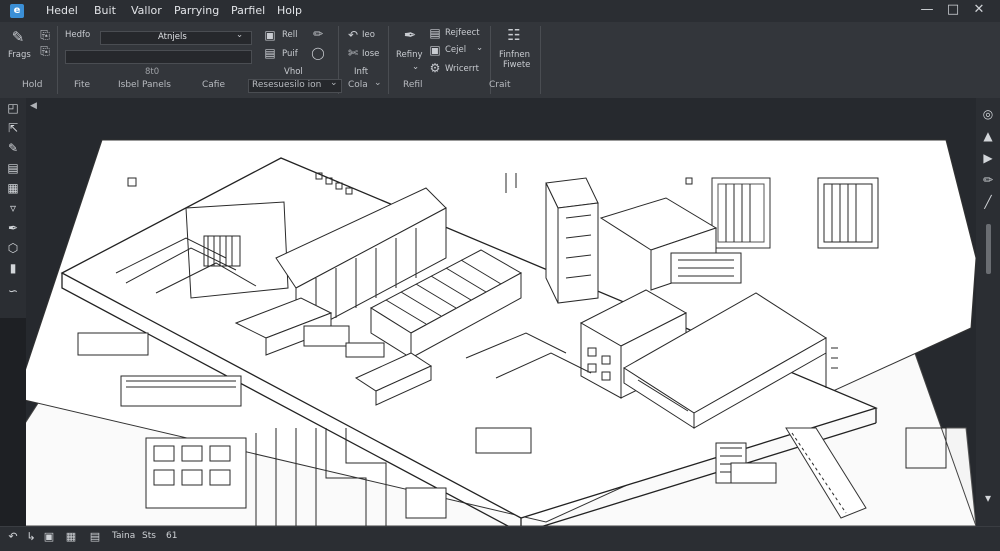 Image resolution: width=1000 pixels, height=551 pixels. What do you see at coordinates (95, 537) in the screenshot?
I see `polar-icon: ▤` at bounding box center [95, 537].